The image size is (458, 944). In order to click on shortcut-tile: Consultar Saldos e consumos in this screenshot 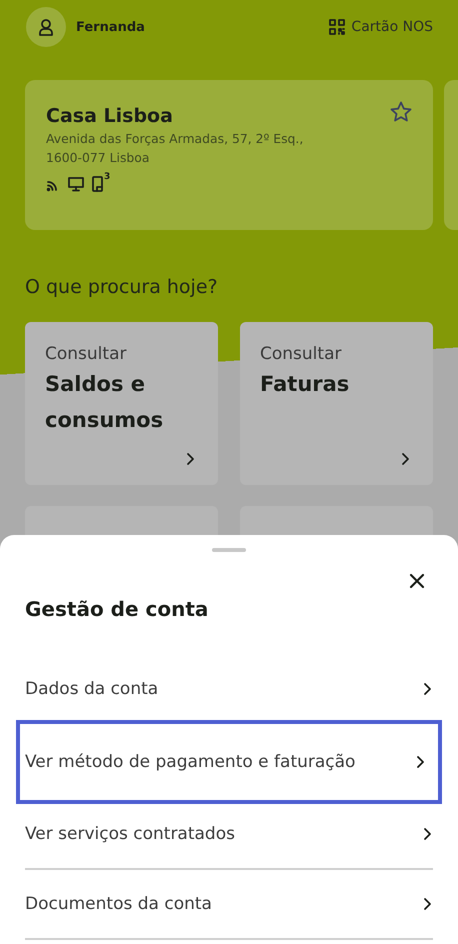, I will do `click(121, 403)`.